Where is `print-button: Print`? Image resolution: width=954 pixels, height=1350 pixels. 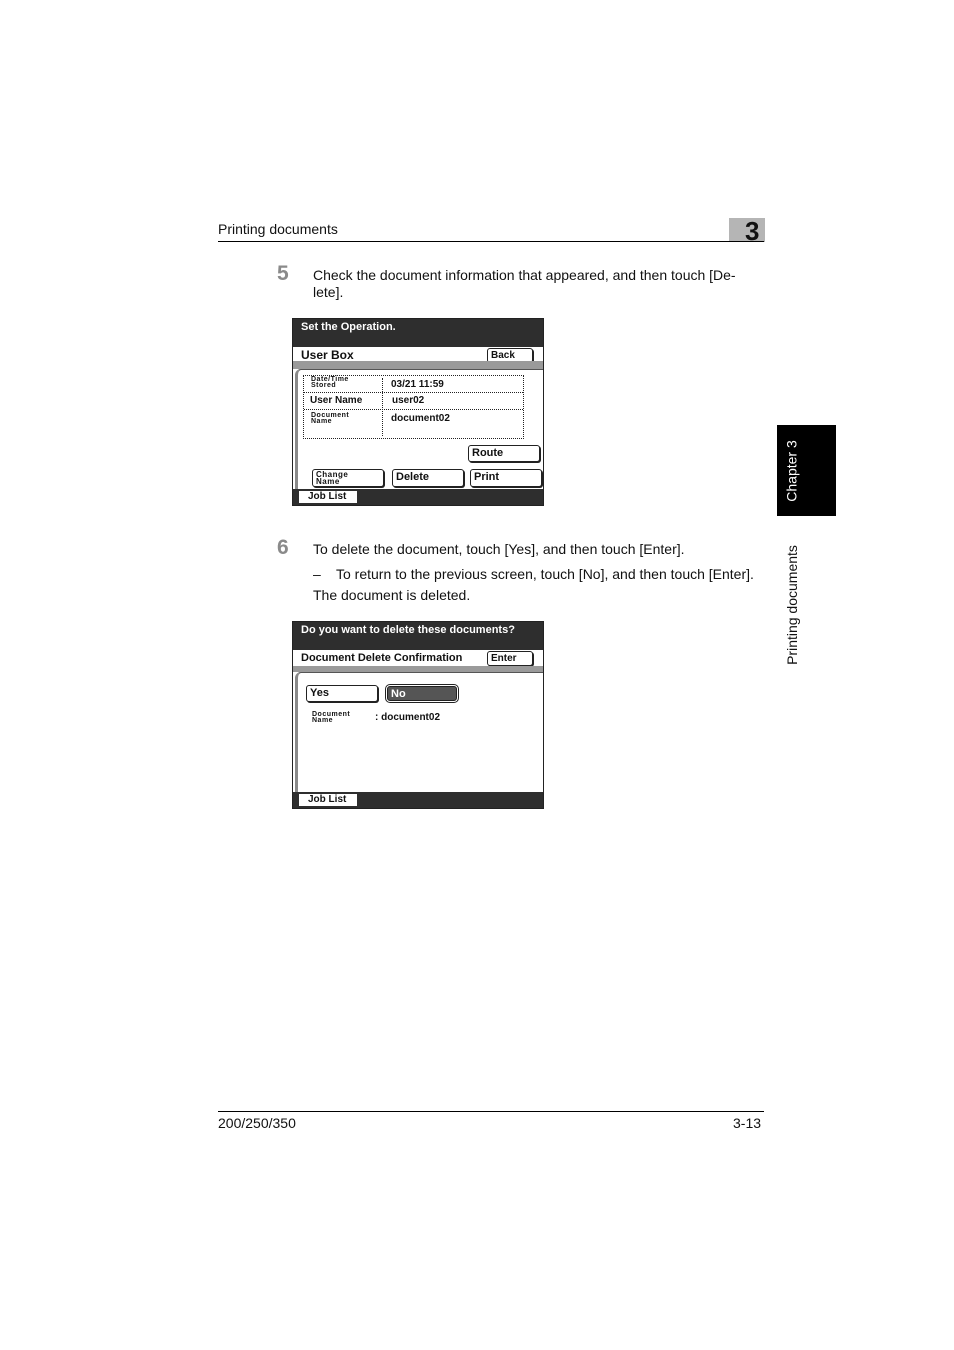 print-button: Print is located at coordinates (506, 478).